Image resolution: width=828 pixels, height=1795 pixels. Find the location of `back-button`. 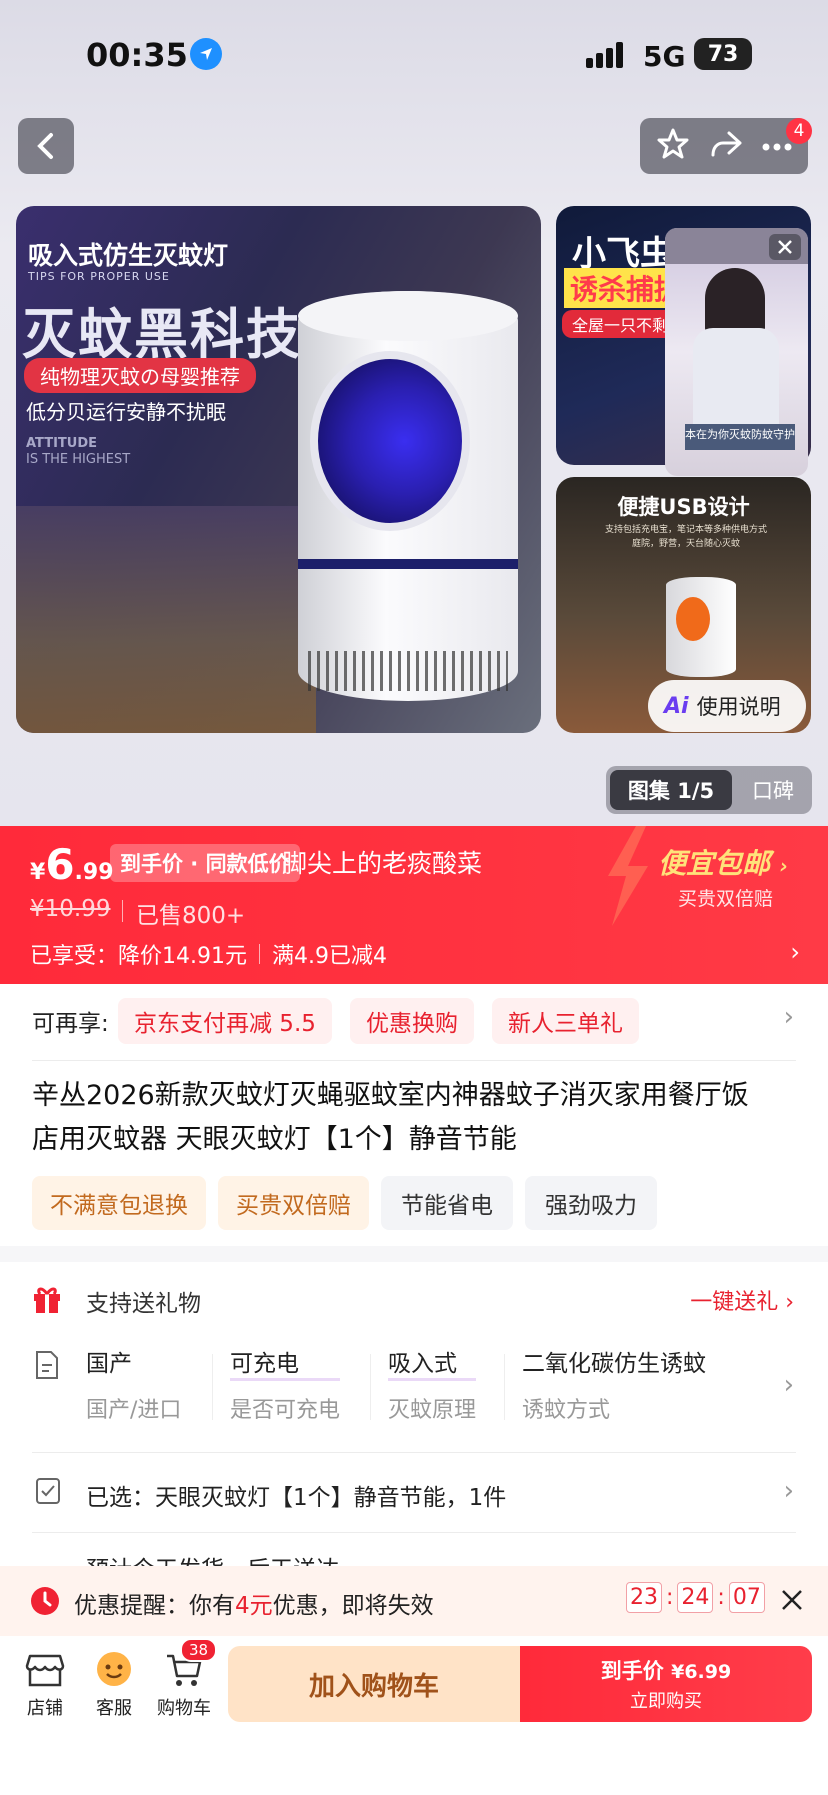

back-button is located at coordinates (46, 146).